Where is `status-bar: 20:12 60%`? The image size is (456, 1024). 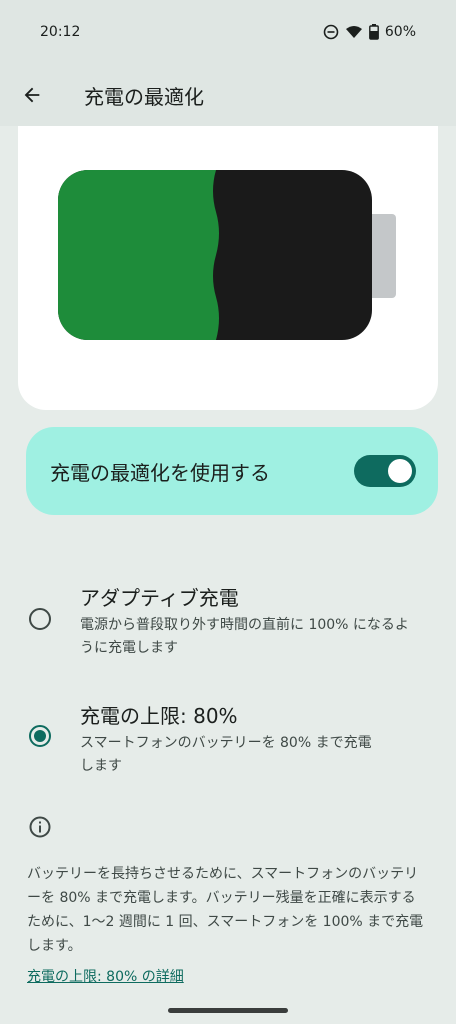
status-bar: 20:12 60% is located at coordinates (228, 32).